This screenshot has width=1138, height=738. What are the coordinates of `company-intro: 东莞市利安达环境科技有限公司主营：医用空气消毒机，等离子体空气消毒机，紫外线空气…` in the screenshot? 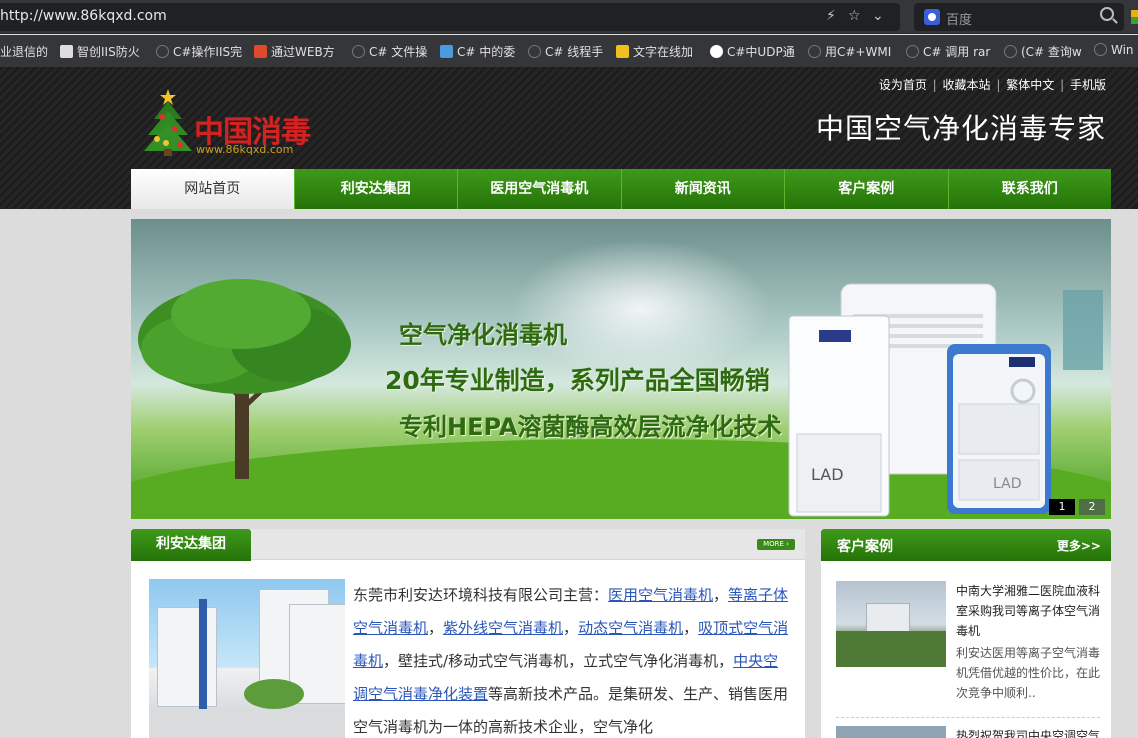 It's located at (571, 661).